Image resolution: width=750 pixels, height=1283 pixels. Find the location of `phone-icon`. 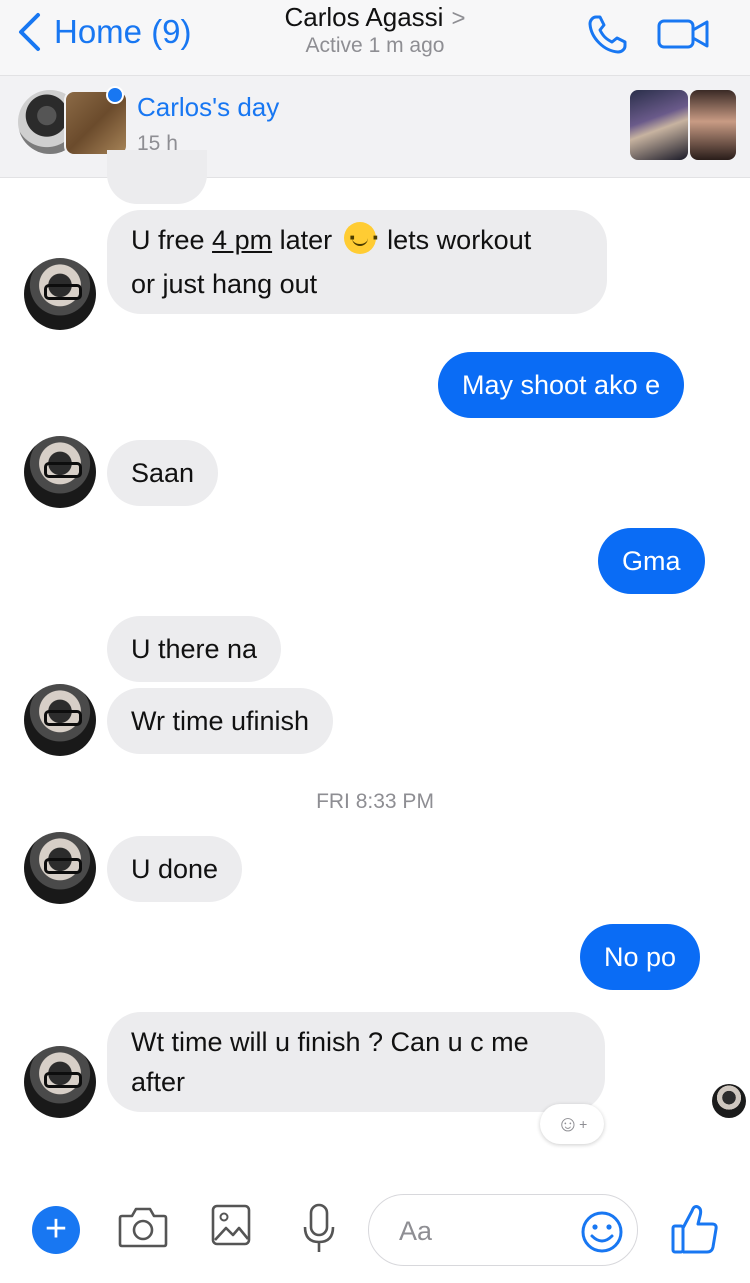

phone-icon is located at coordinates (607, 35).